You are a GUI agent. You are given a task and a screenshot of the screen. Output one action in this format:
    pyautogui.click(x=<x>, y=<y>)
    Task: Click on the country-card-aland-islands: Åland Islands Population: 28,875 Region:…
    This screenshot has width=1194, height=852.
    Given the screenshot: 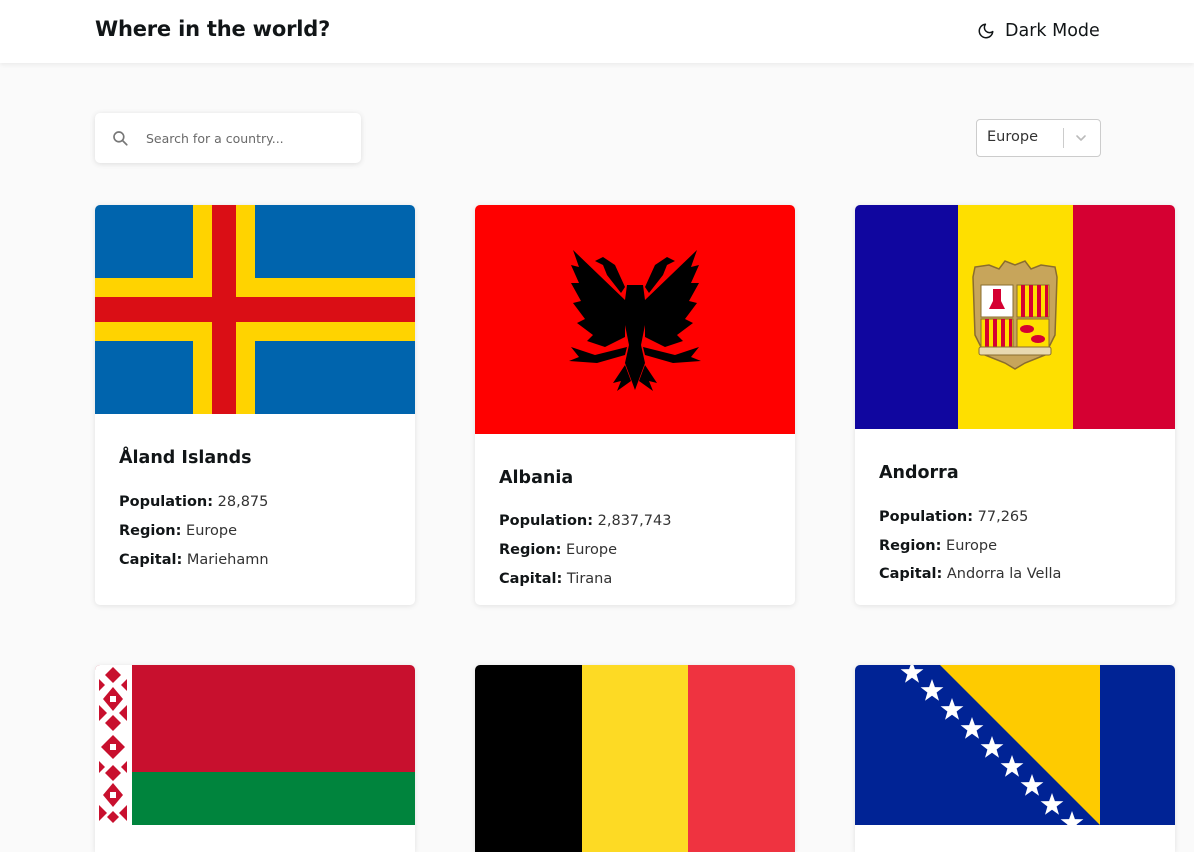 What is the action you would take?
    pyautogui.click(x=255, y=405)
    